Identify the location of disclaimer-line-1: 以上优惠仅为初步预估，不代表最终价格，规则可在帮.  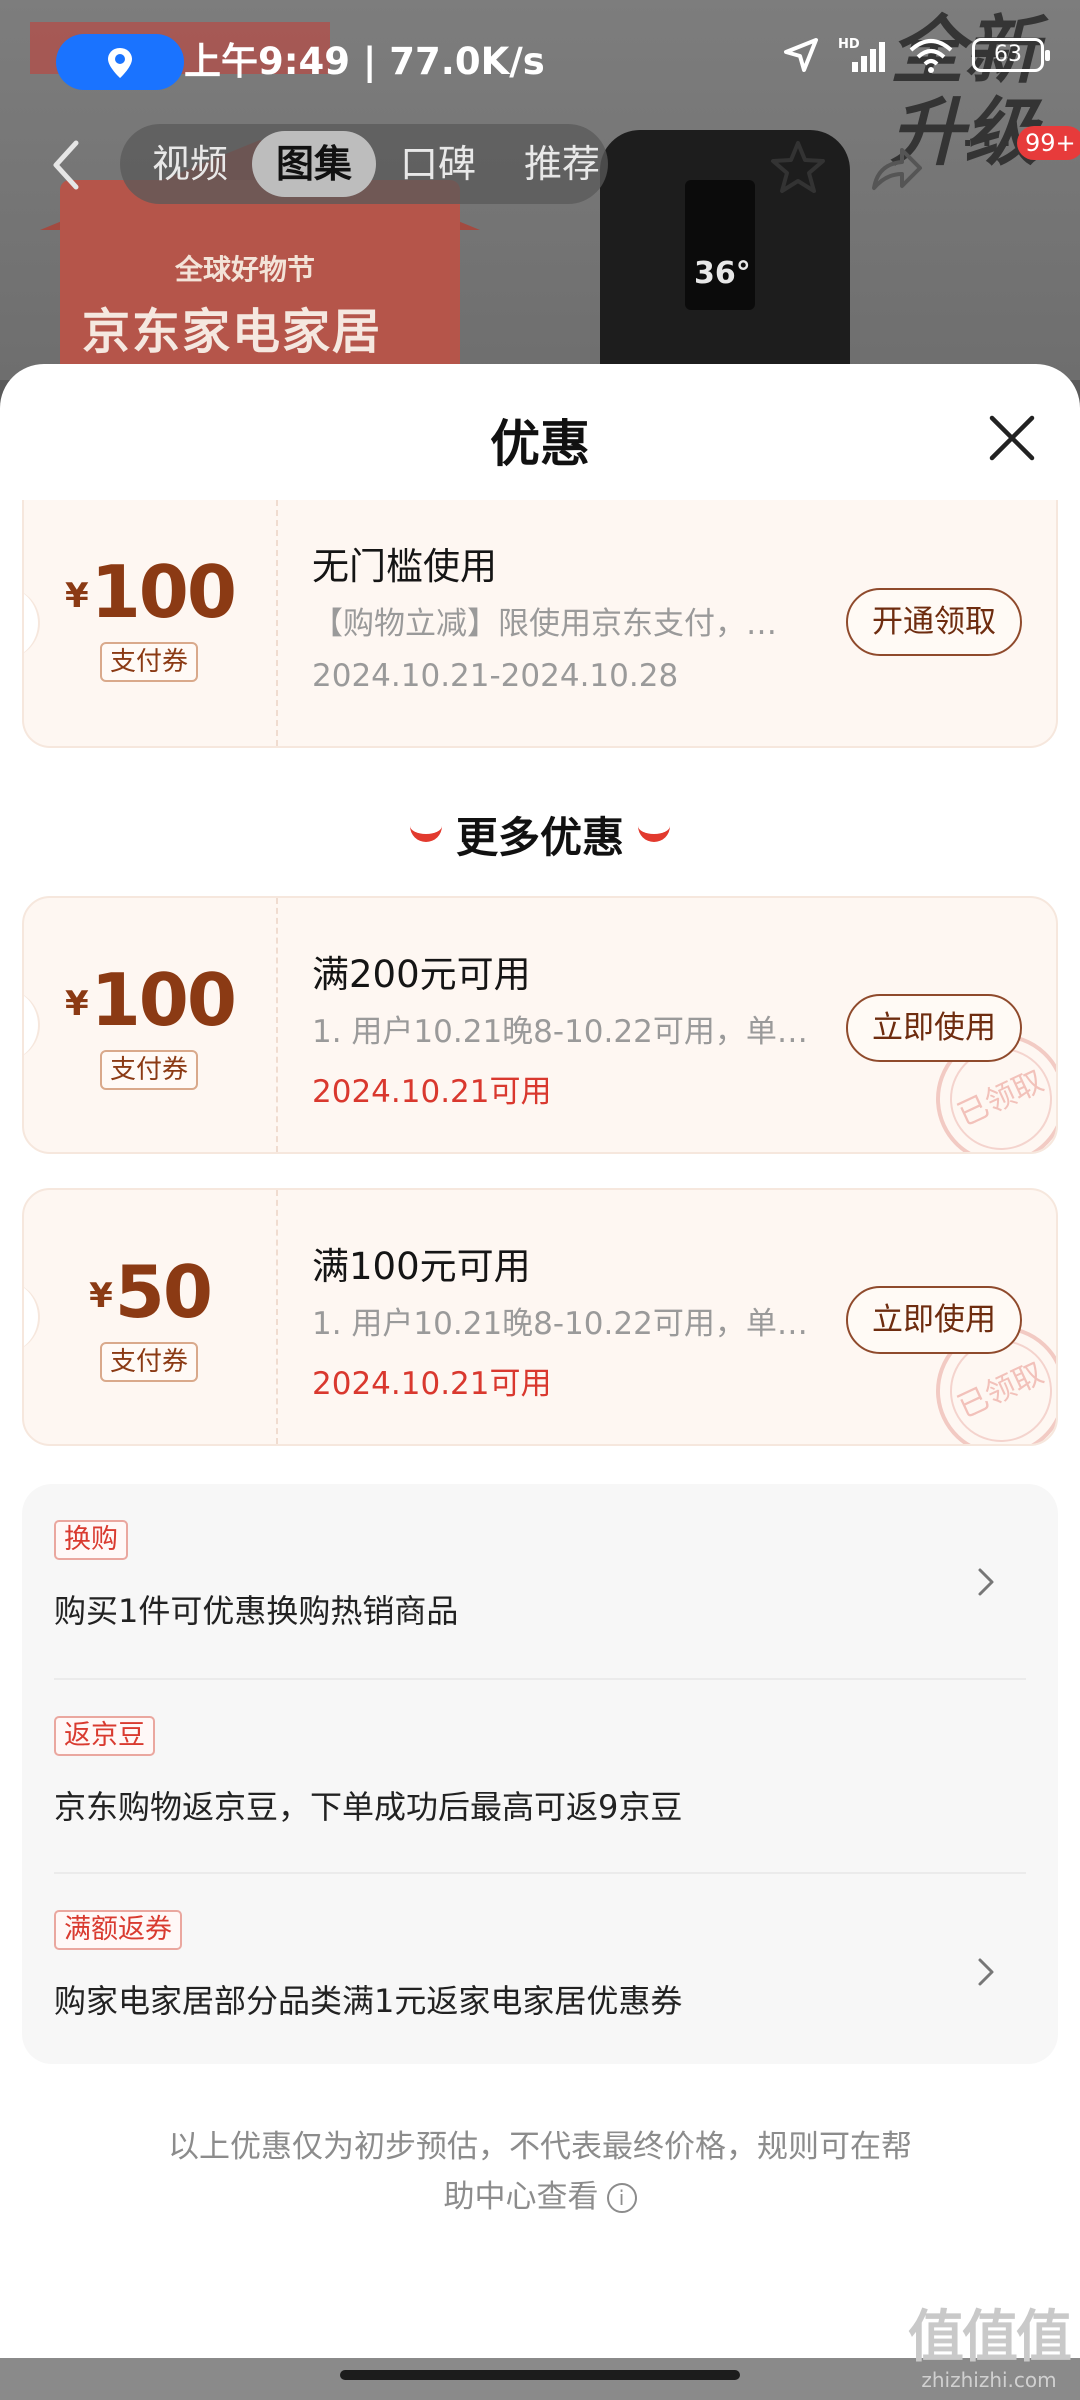
(540, 2147).